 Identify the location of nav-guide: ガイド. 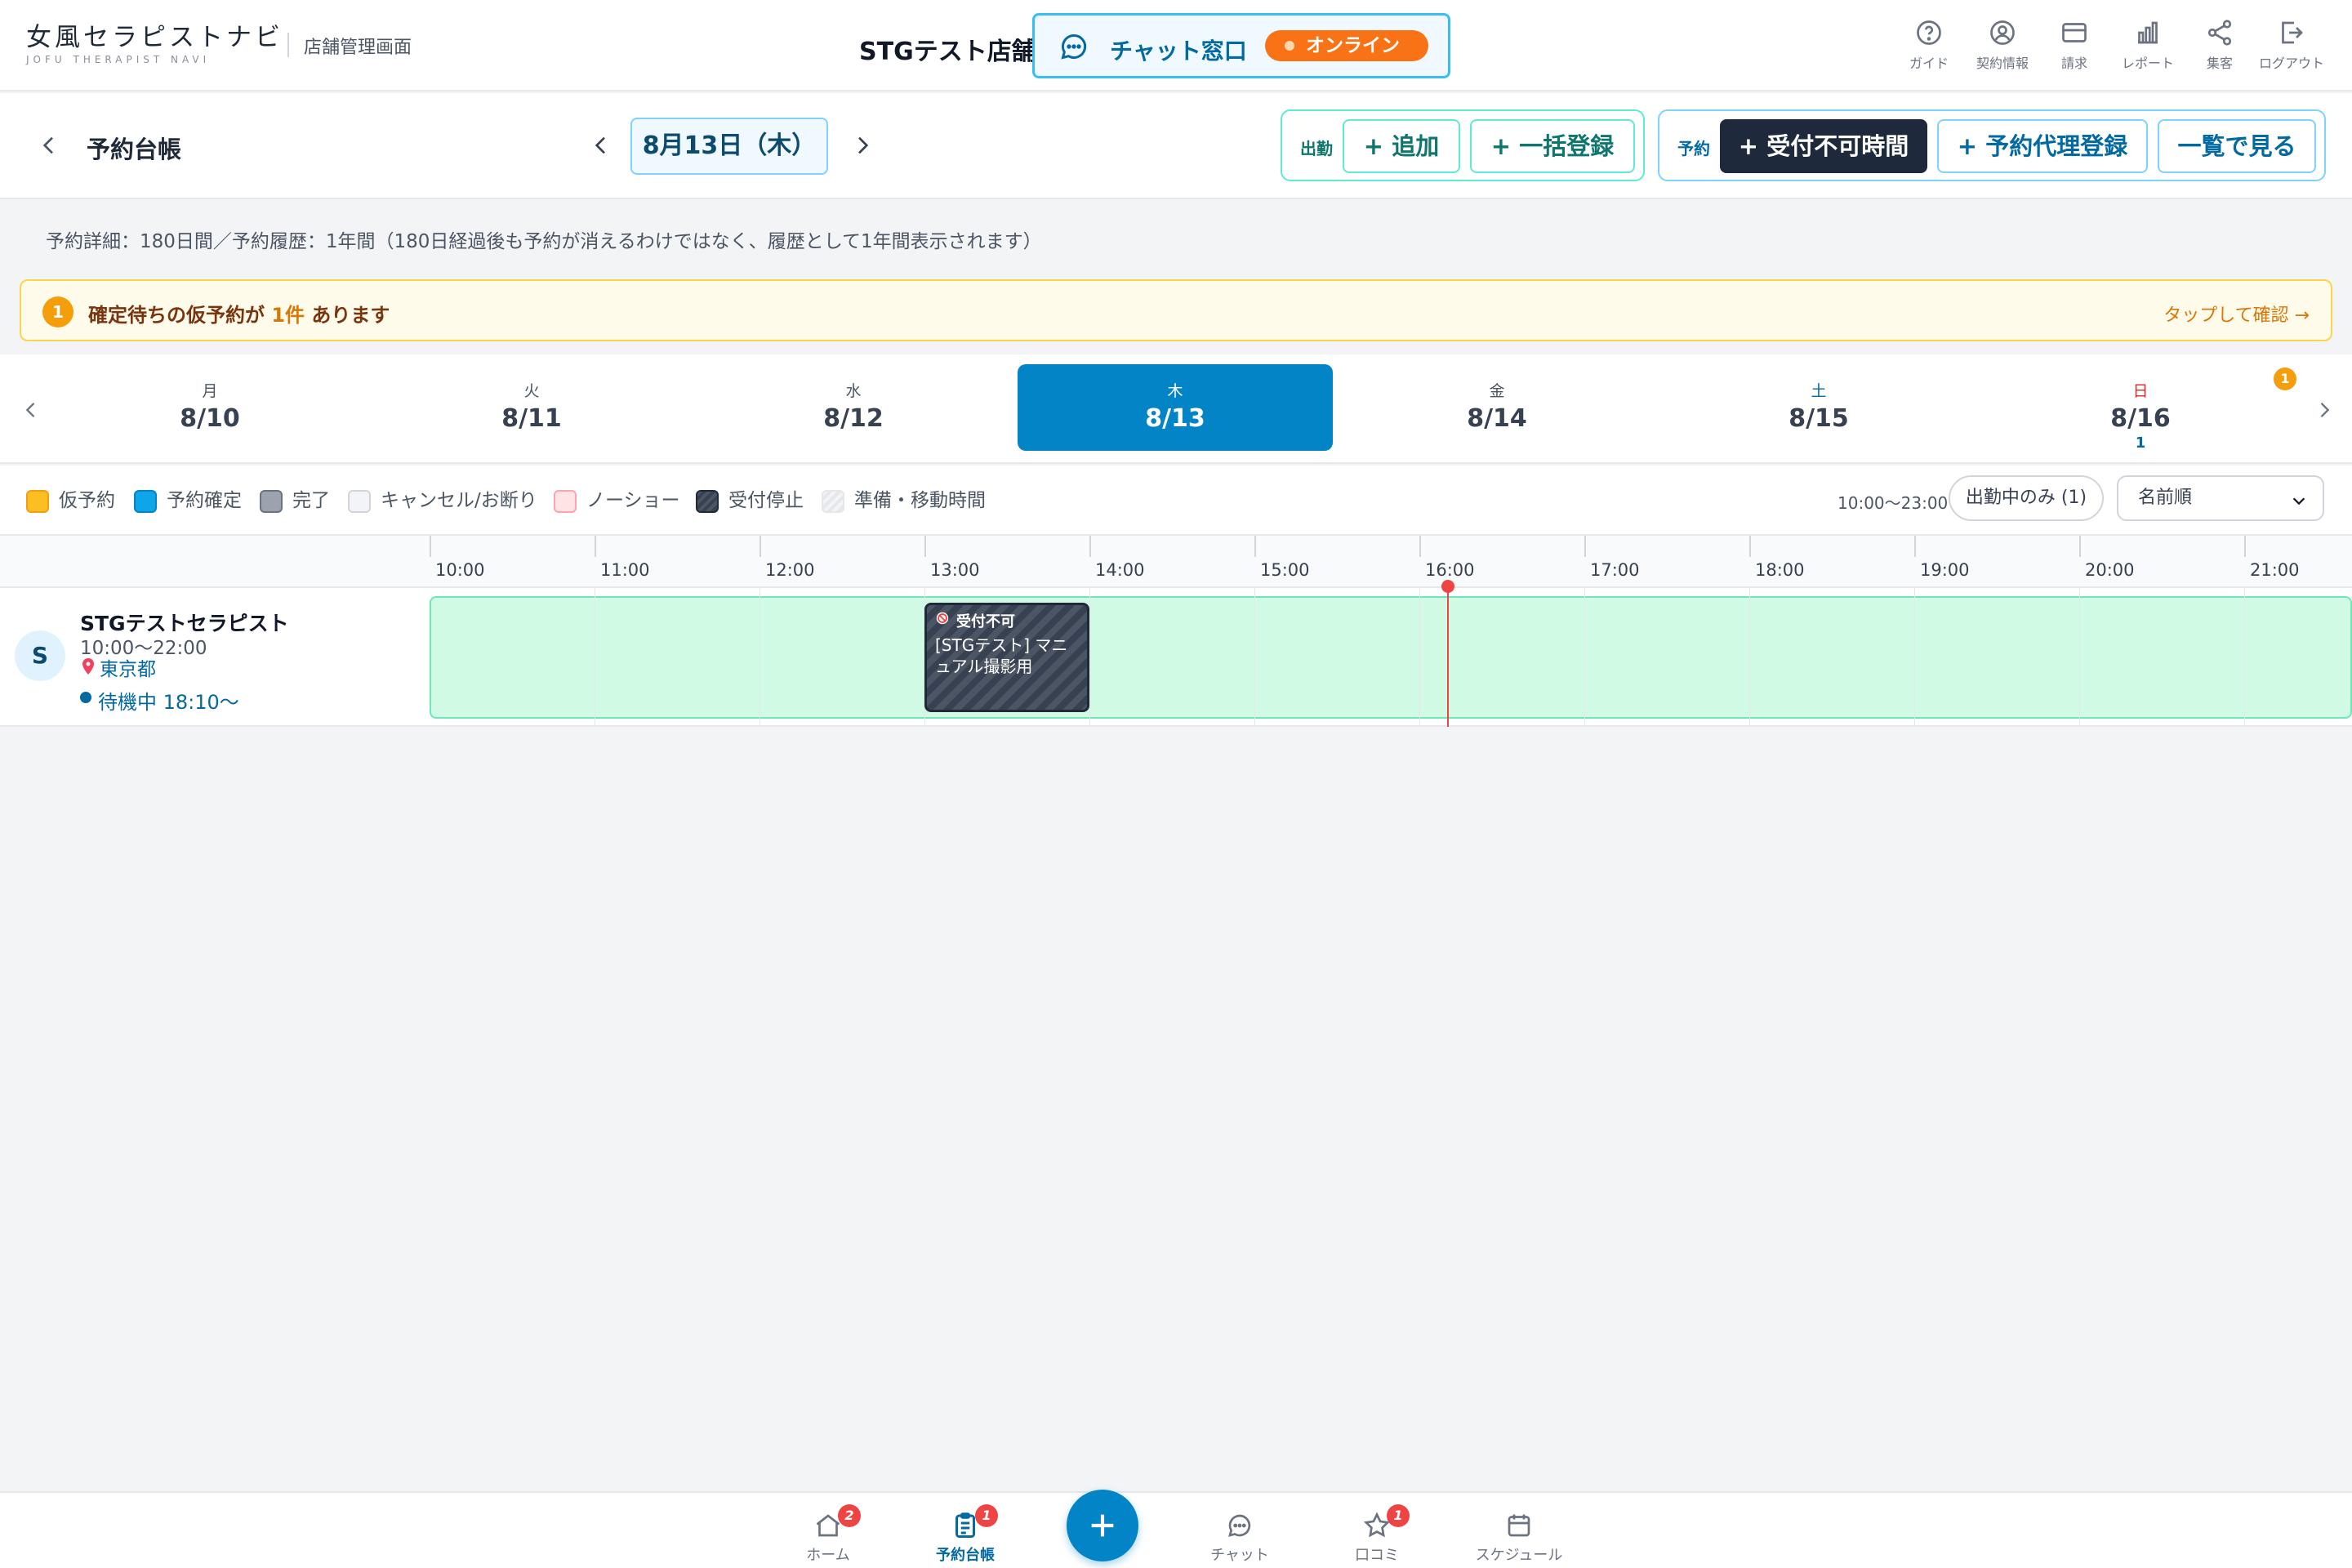
(1929, 45).